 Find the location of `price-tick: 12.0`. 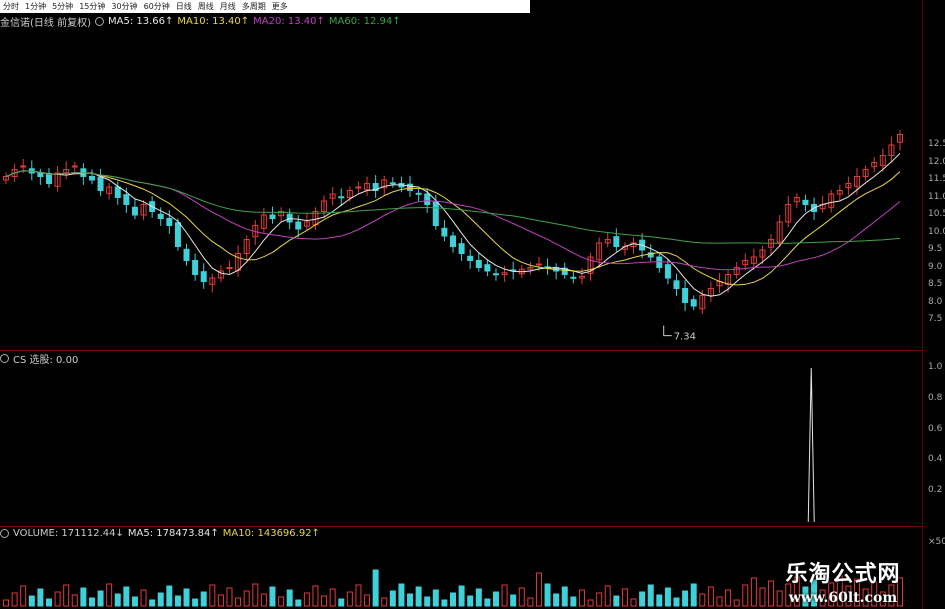

price-tick: 12.0 is located at coordinates (936, 161).